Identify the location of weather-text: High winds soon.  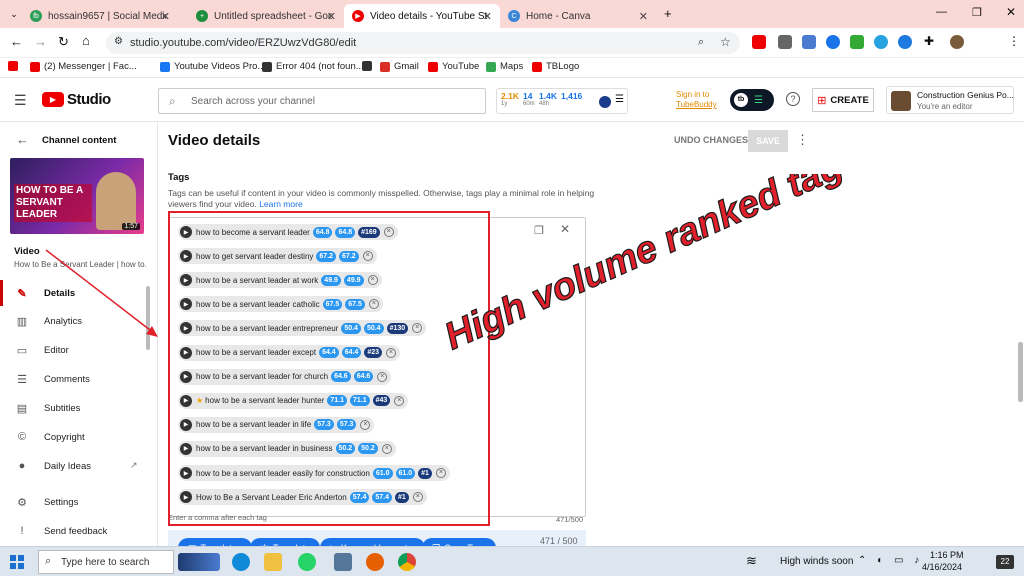
(816, 561).